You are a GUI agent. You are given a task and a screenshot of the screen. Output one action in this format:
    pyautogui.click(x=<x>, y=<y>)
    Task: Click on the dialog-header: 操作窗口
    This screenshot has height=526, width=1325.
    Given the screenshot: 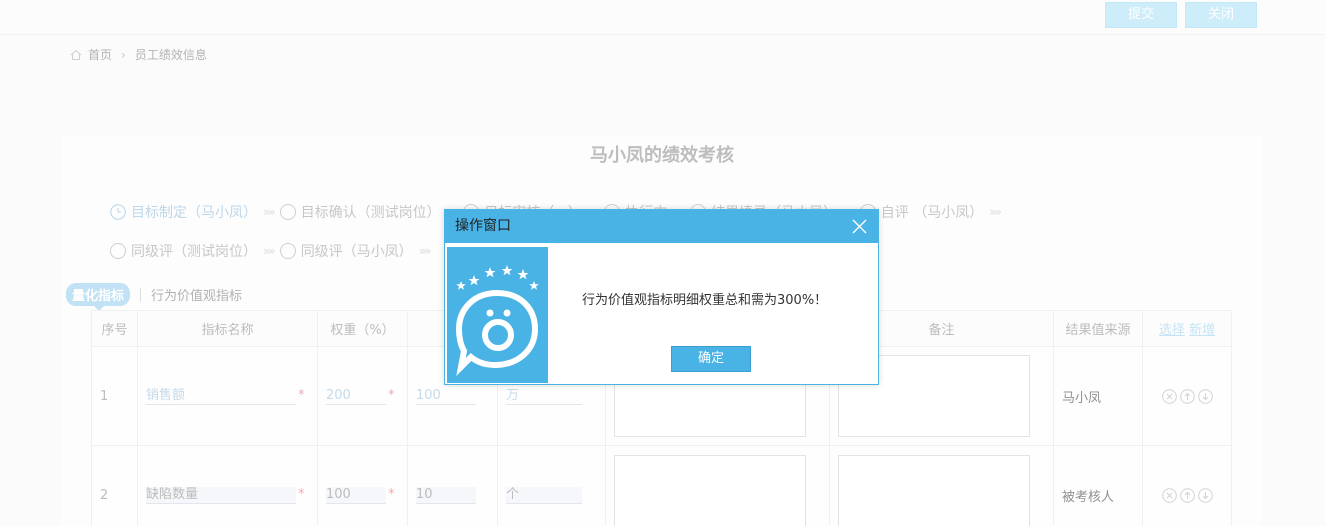 What is the action you would take?
    pyautogui.click(x=661, y=226)
    